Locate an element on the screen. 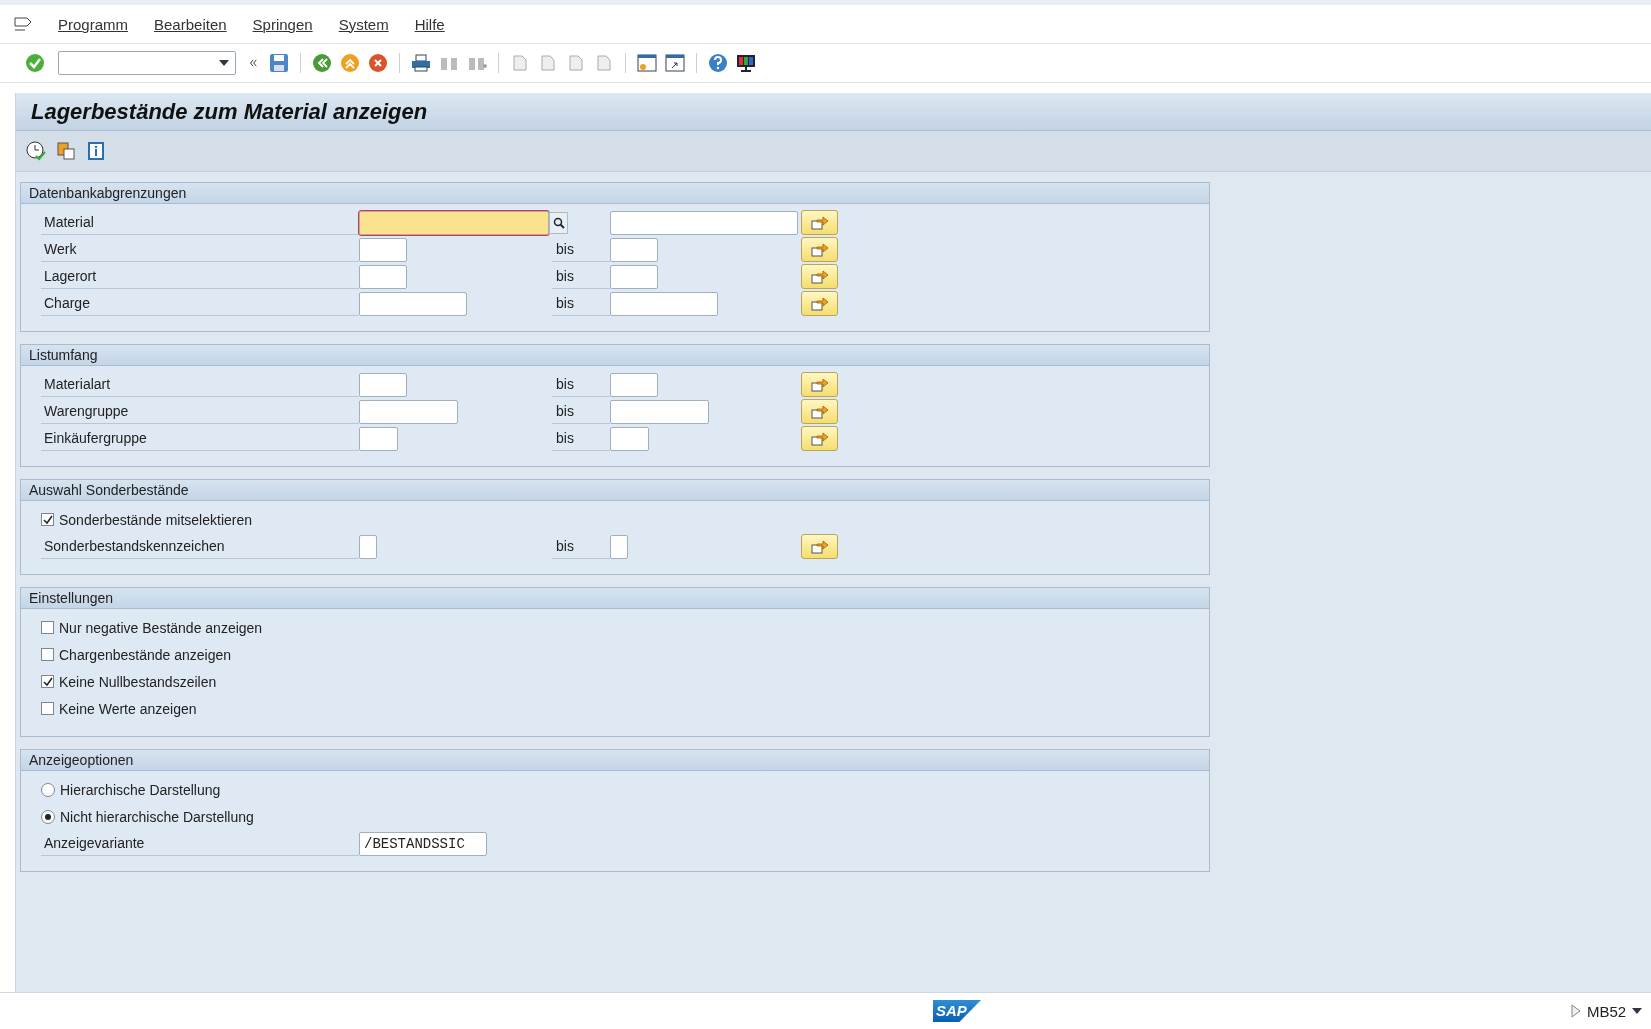 Image resolution: width=1651 pixels, height=1029 pixels. screen-title: Lagerbestände zum Material anzeigen is located at coordinates (229, 111).